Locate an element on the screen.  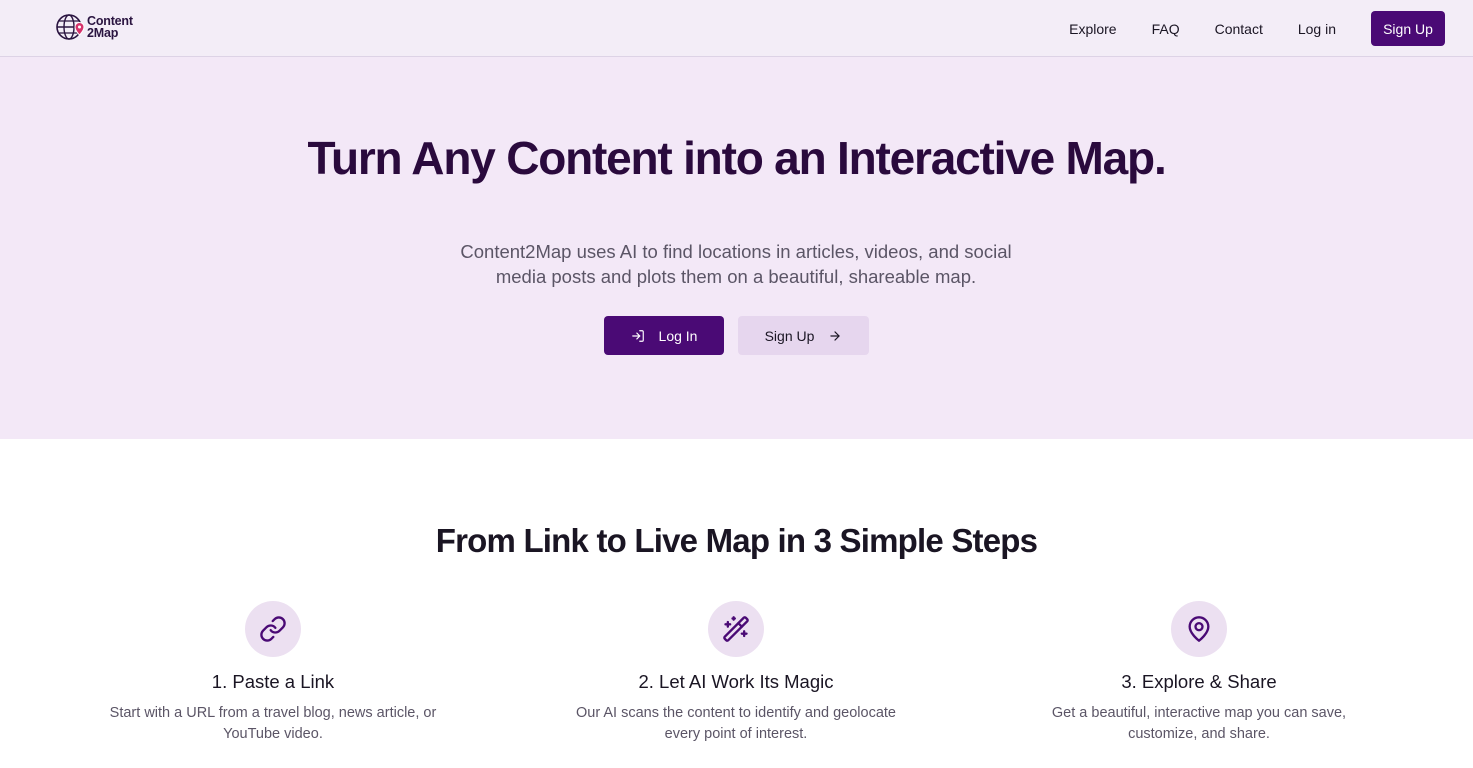
map-pin-icon is located at coordinates (1199, 629).